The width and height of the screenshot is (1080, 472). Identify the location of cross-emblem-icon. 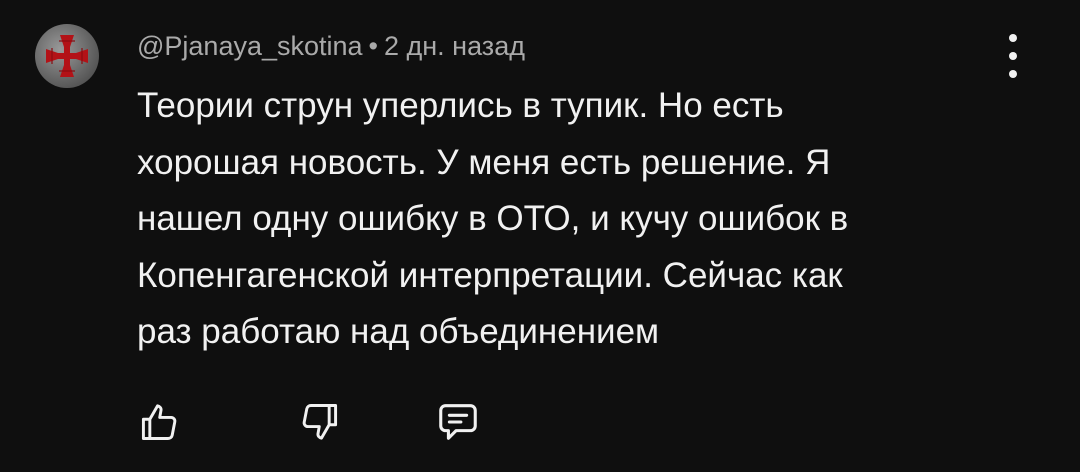
(67, 56).